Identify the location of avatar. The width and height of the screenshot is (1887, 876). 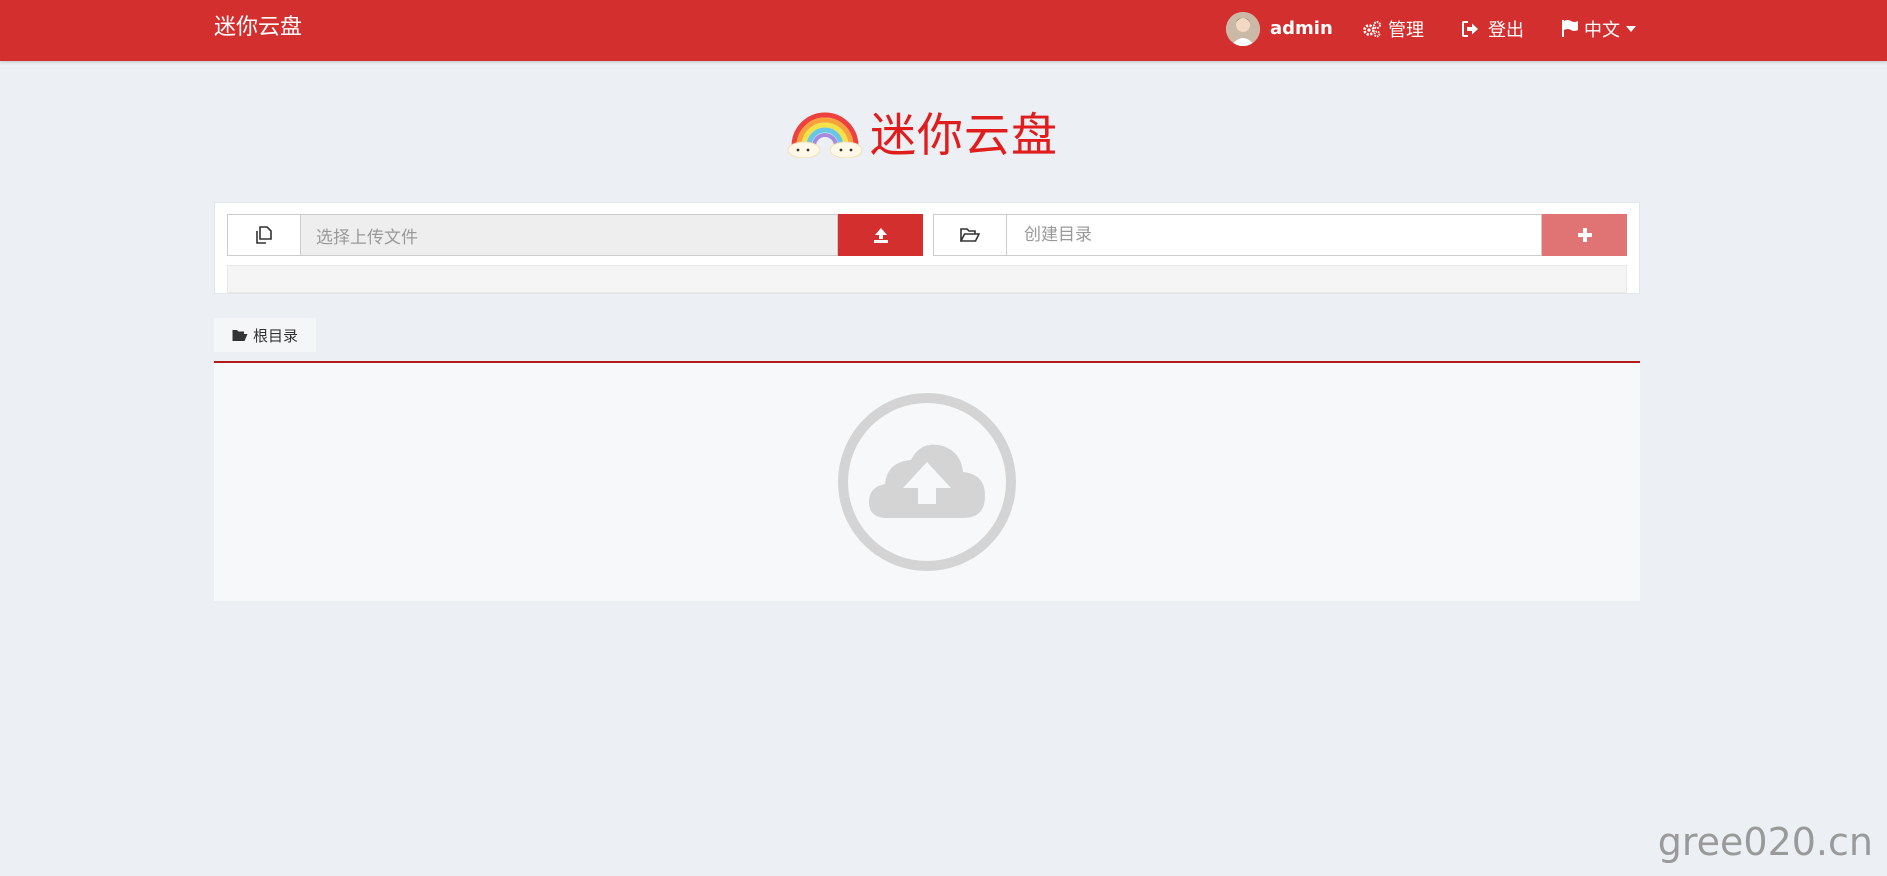
(1243, 28).